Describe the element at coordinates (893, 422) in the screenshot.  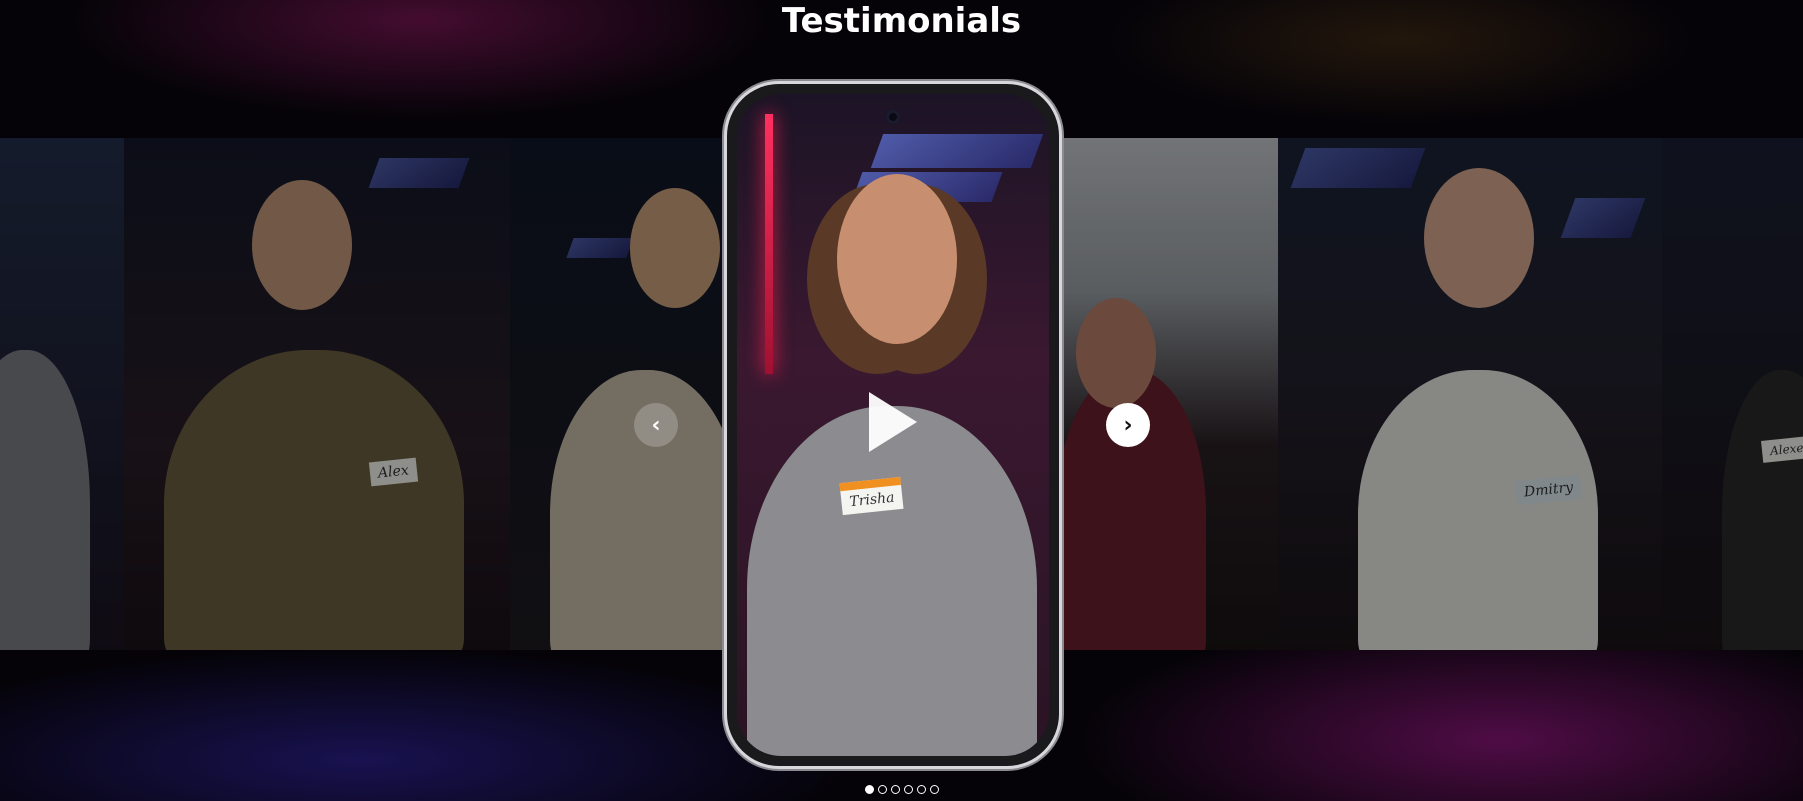
I see `play-icon` at that location.